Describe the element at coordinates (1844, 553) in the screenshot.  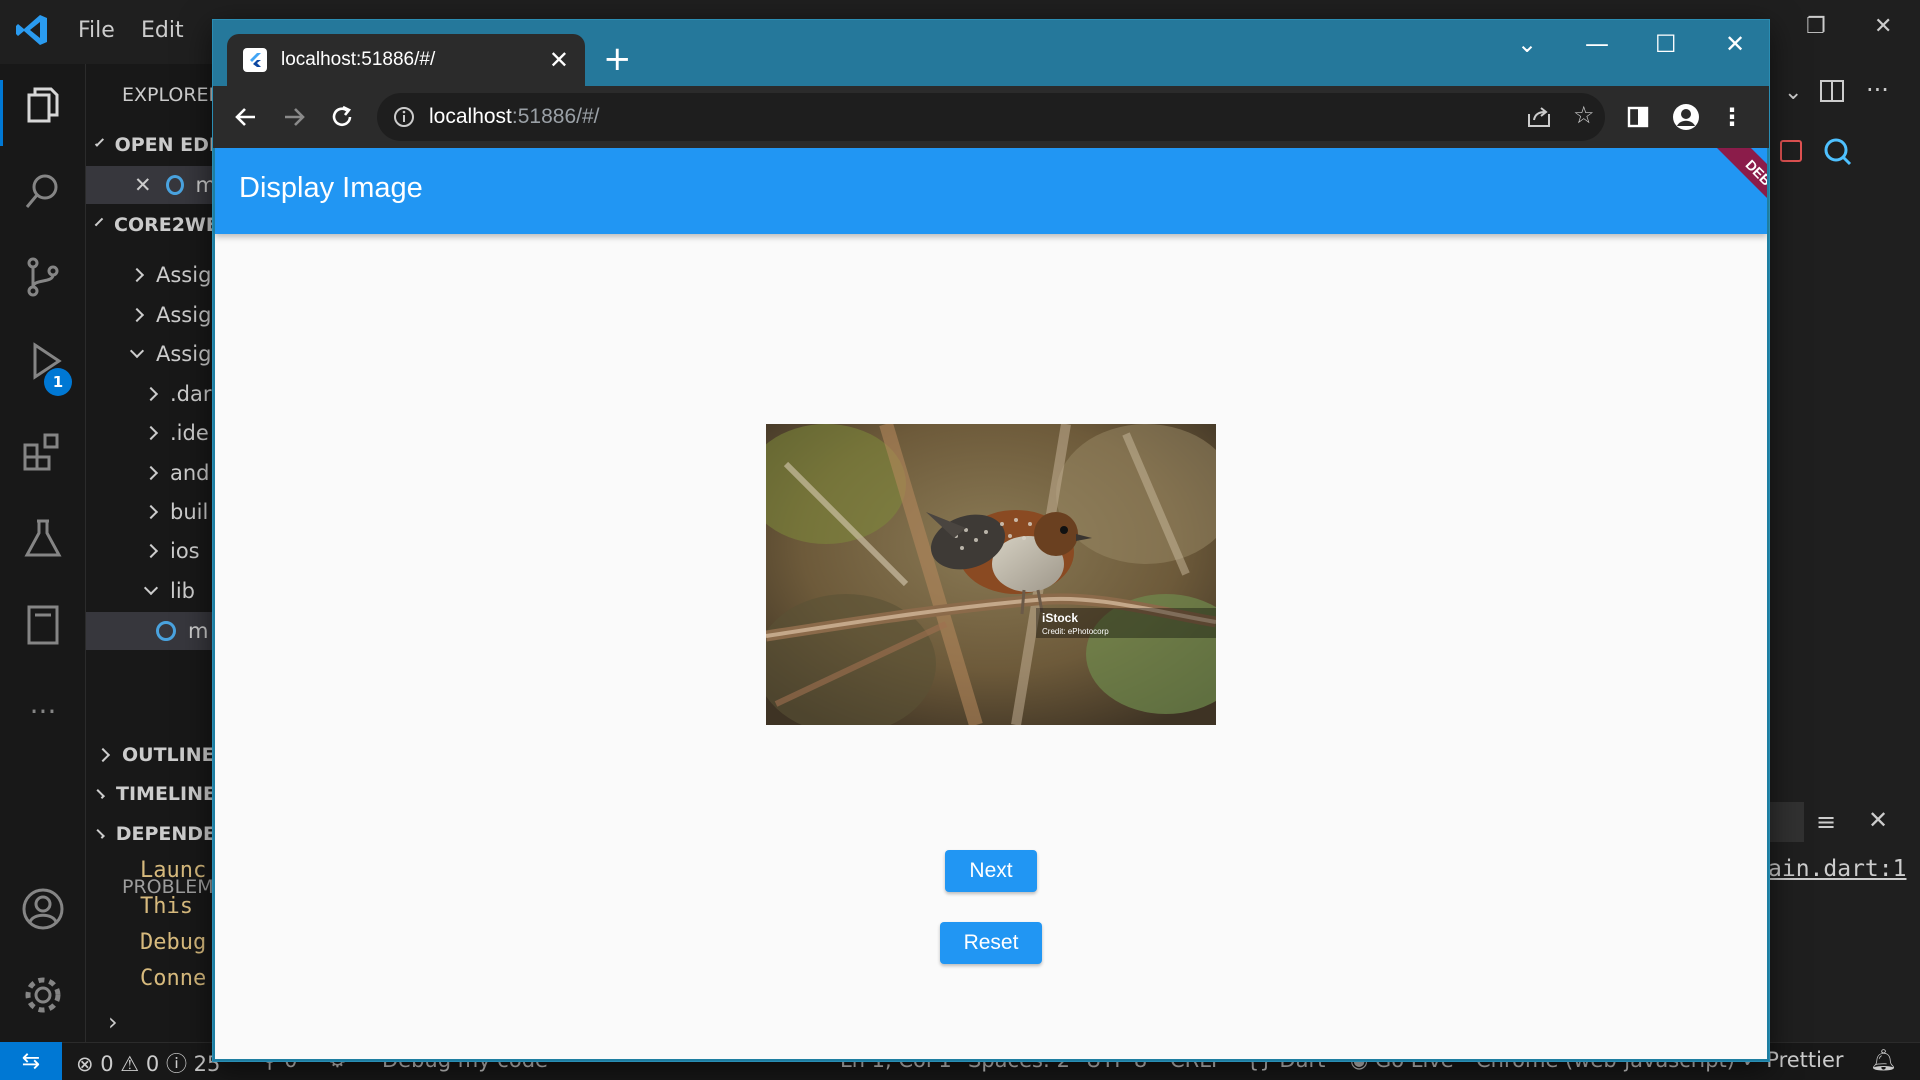
I see `editor-right-area` at that location.